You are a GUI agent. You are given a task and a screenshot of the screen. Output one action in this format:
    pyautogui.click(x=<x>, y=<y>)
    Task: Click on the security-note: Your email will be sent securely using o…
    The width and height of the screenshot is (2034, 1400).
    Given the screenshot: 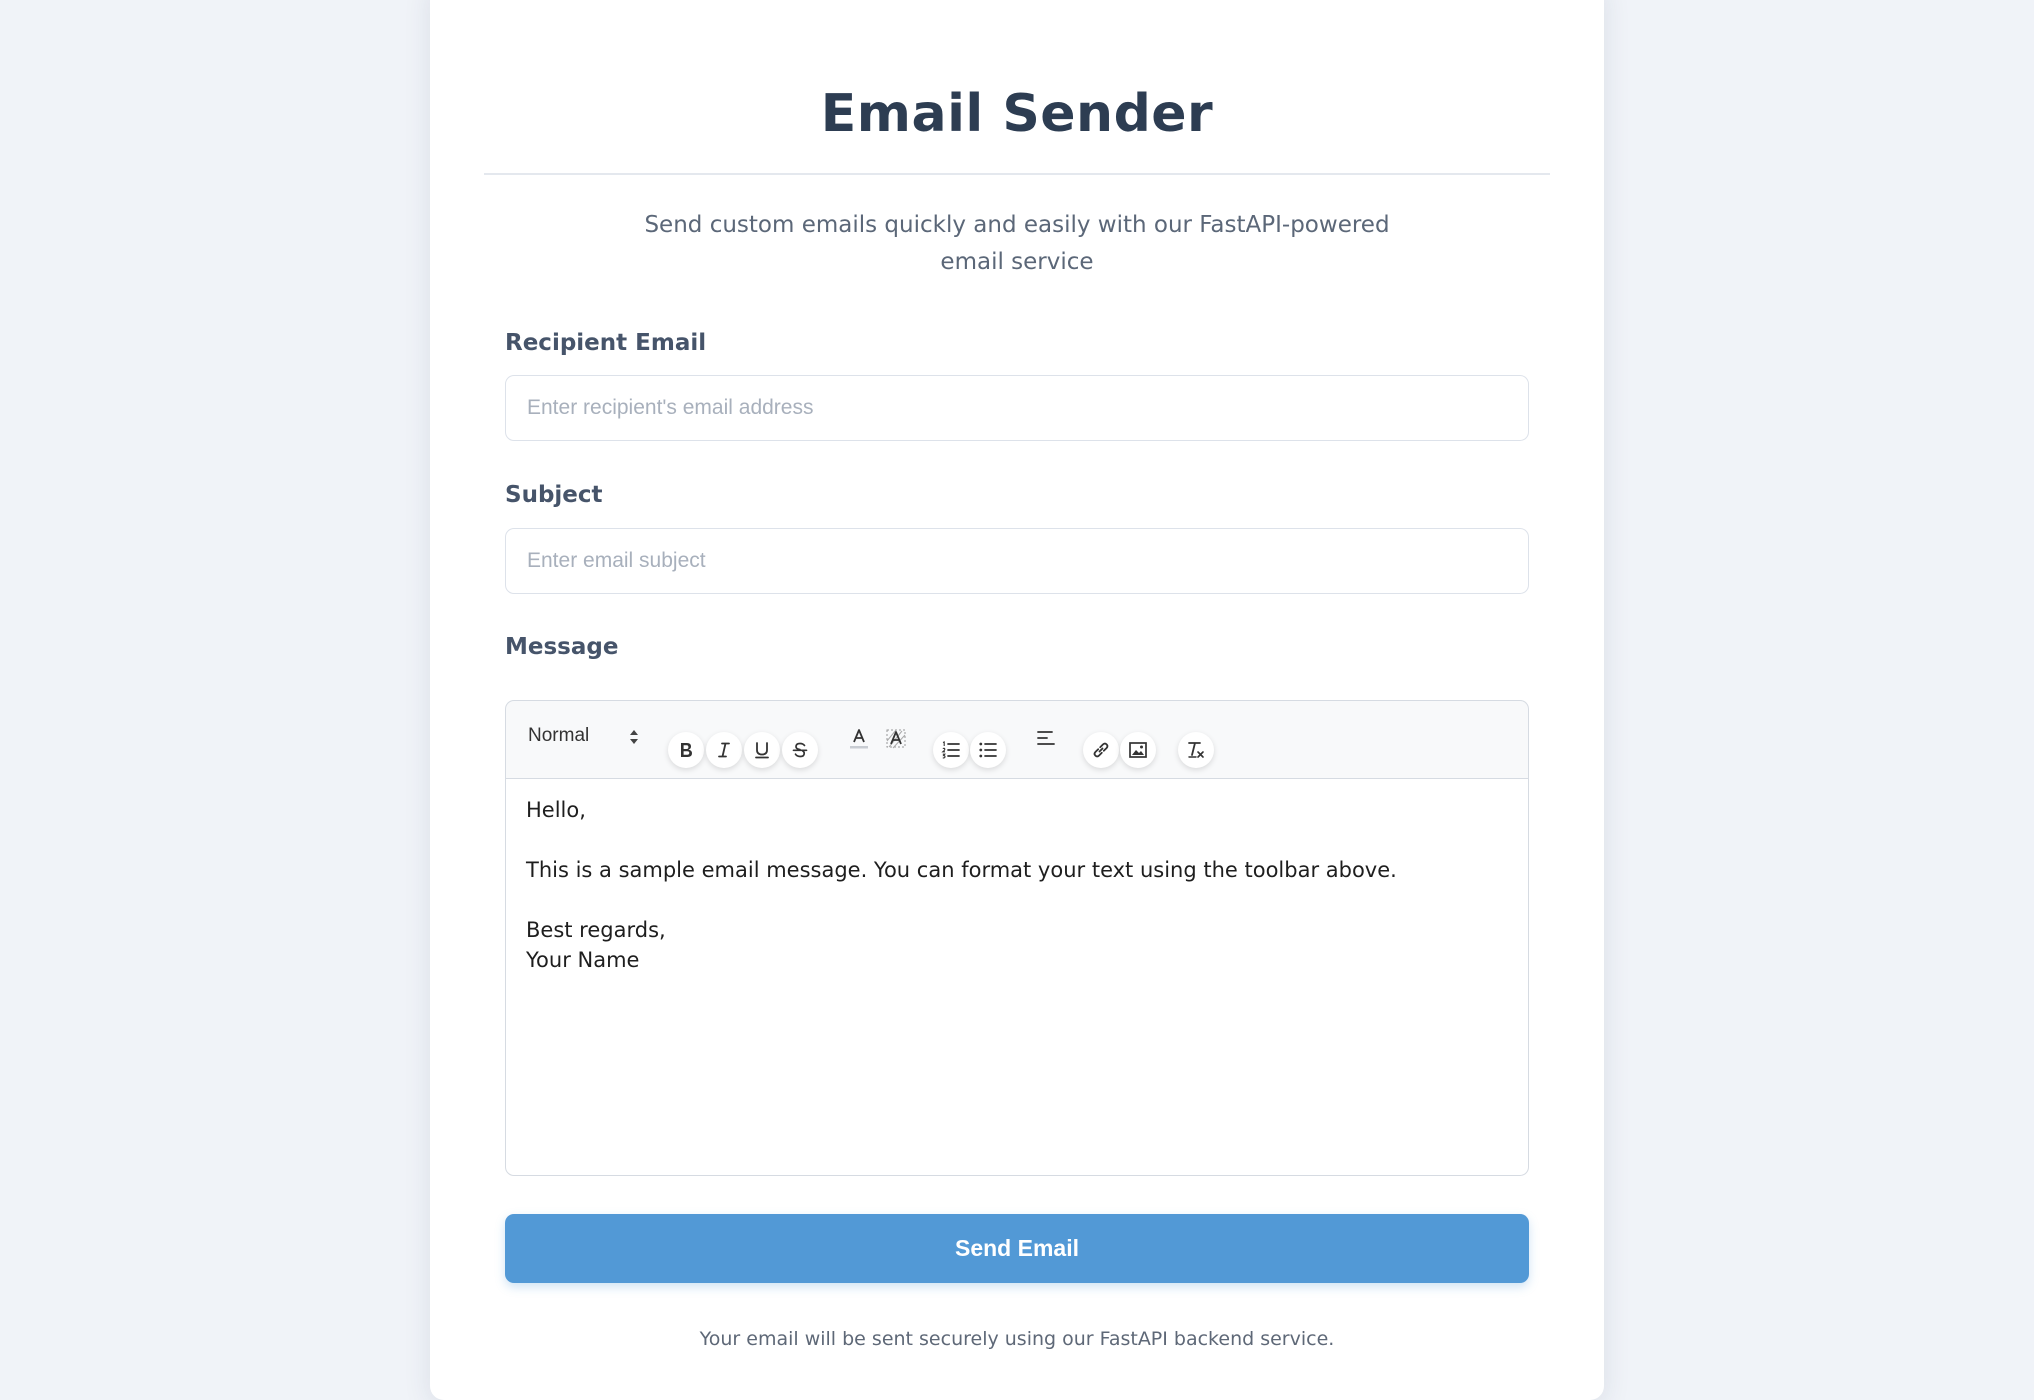 What is the action you would take?
    pyautogui.click(x=1017, y=1339)
    